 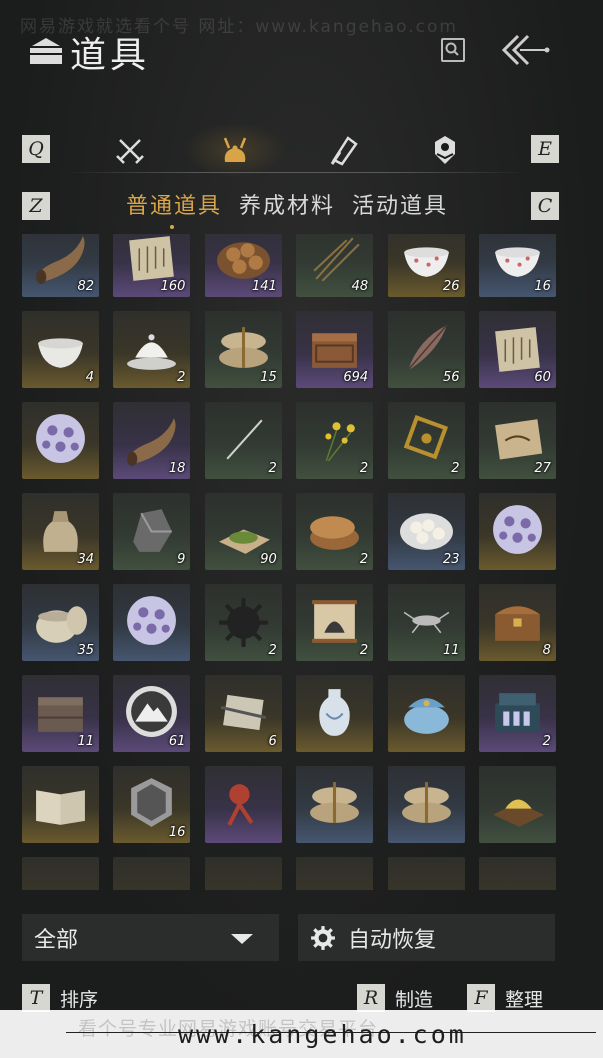 I want to click on item-slot: 27, so click(x=517, y=440).